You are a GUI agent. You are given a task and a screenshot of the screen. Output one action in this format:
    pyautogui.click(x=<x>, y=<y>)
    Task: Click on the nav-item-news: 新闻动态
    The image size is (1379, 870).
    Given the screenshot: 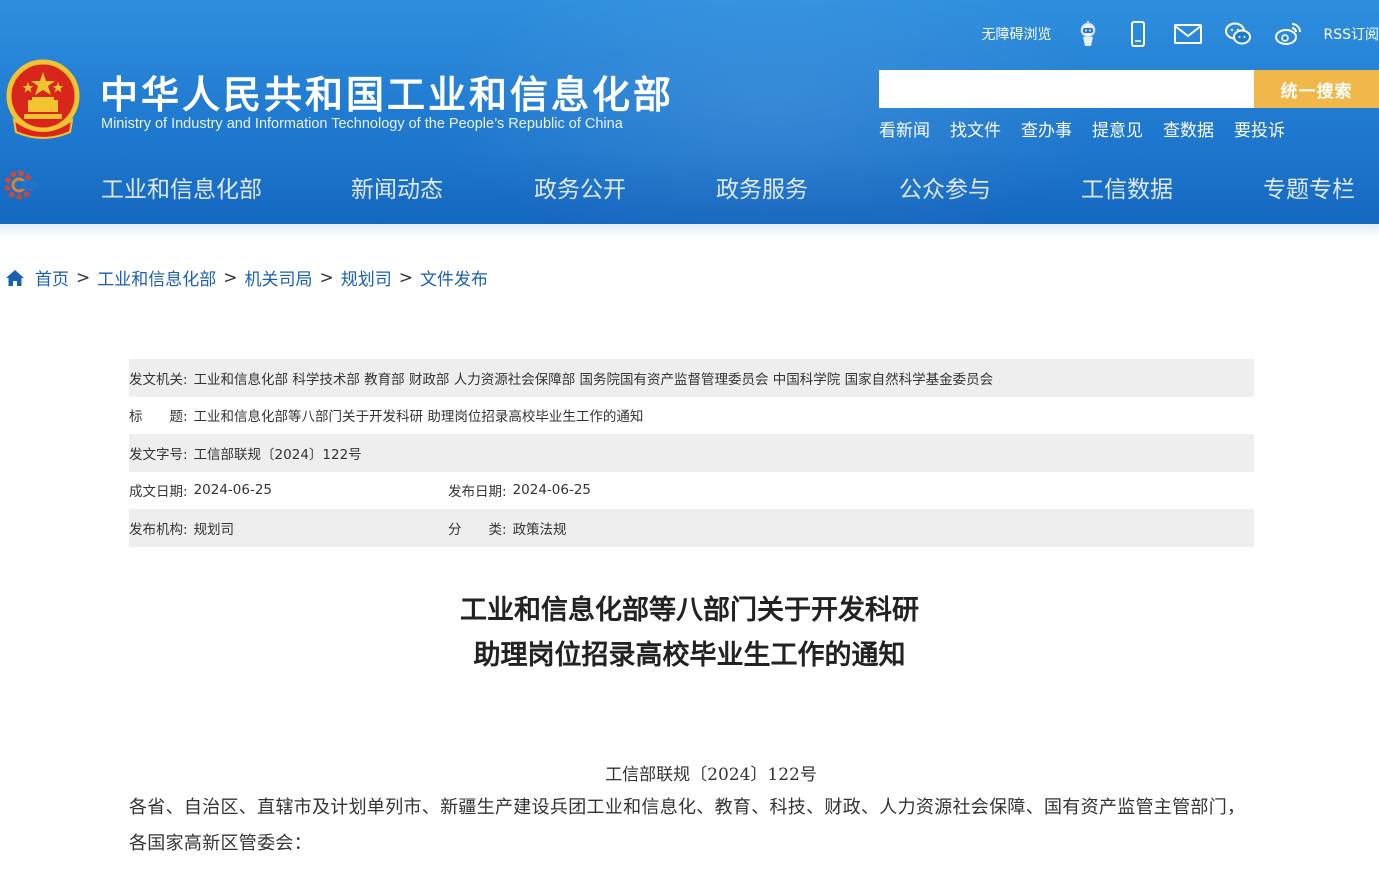 What is the action you would take?
    pyautogui.click(x=397, y=187)
    